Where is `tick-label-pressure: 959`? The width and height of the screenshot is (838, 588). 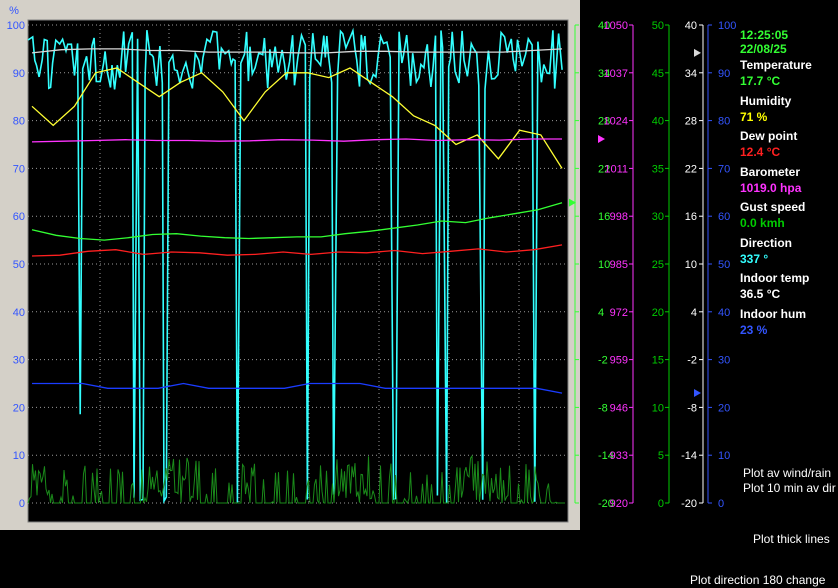 tick-label-pressure: 959 is located at coordinates (619, 361).